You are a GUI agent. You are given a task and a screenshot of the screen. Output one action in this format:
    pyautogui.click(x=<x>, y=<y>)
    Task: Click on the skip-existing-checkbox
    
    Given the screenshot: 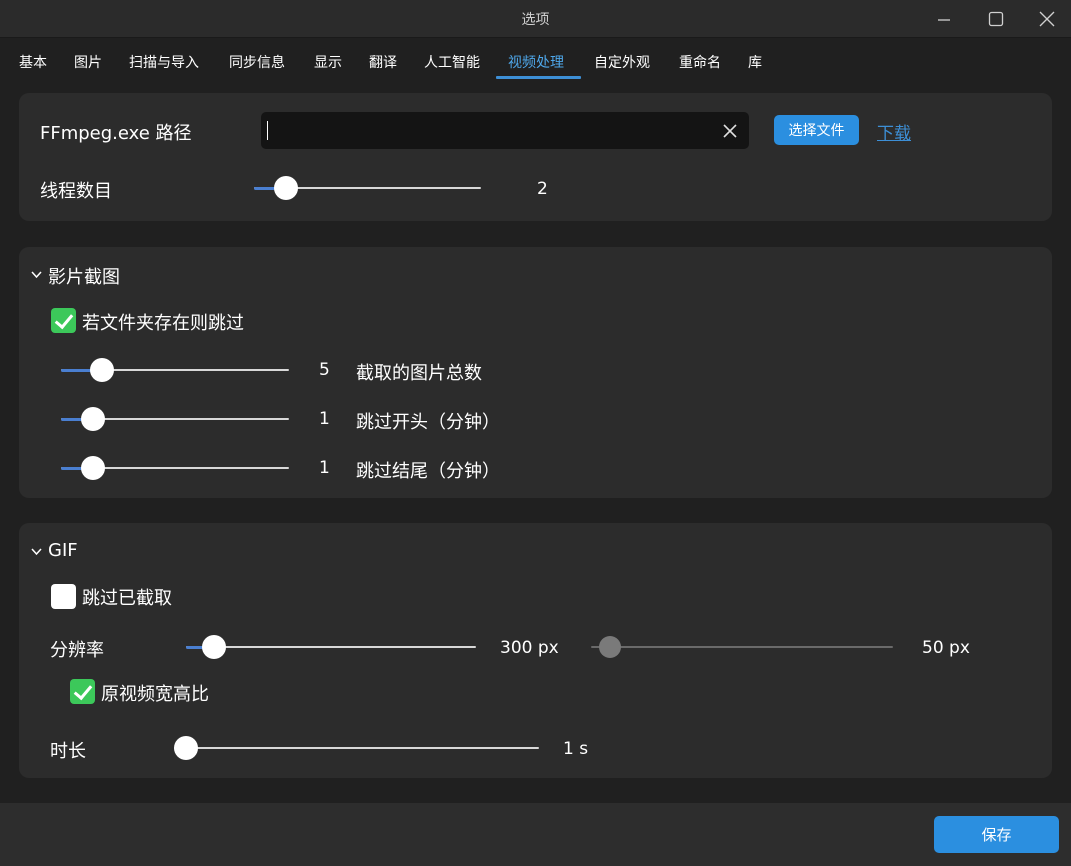 What is the action you would take?
    pyautogui.click(x=63, y=320)
    